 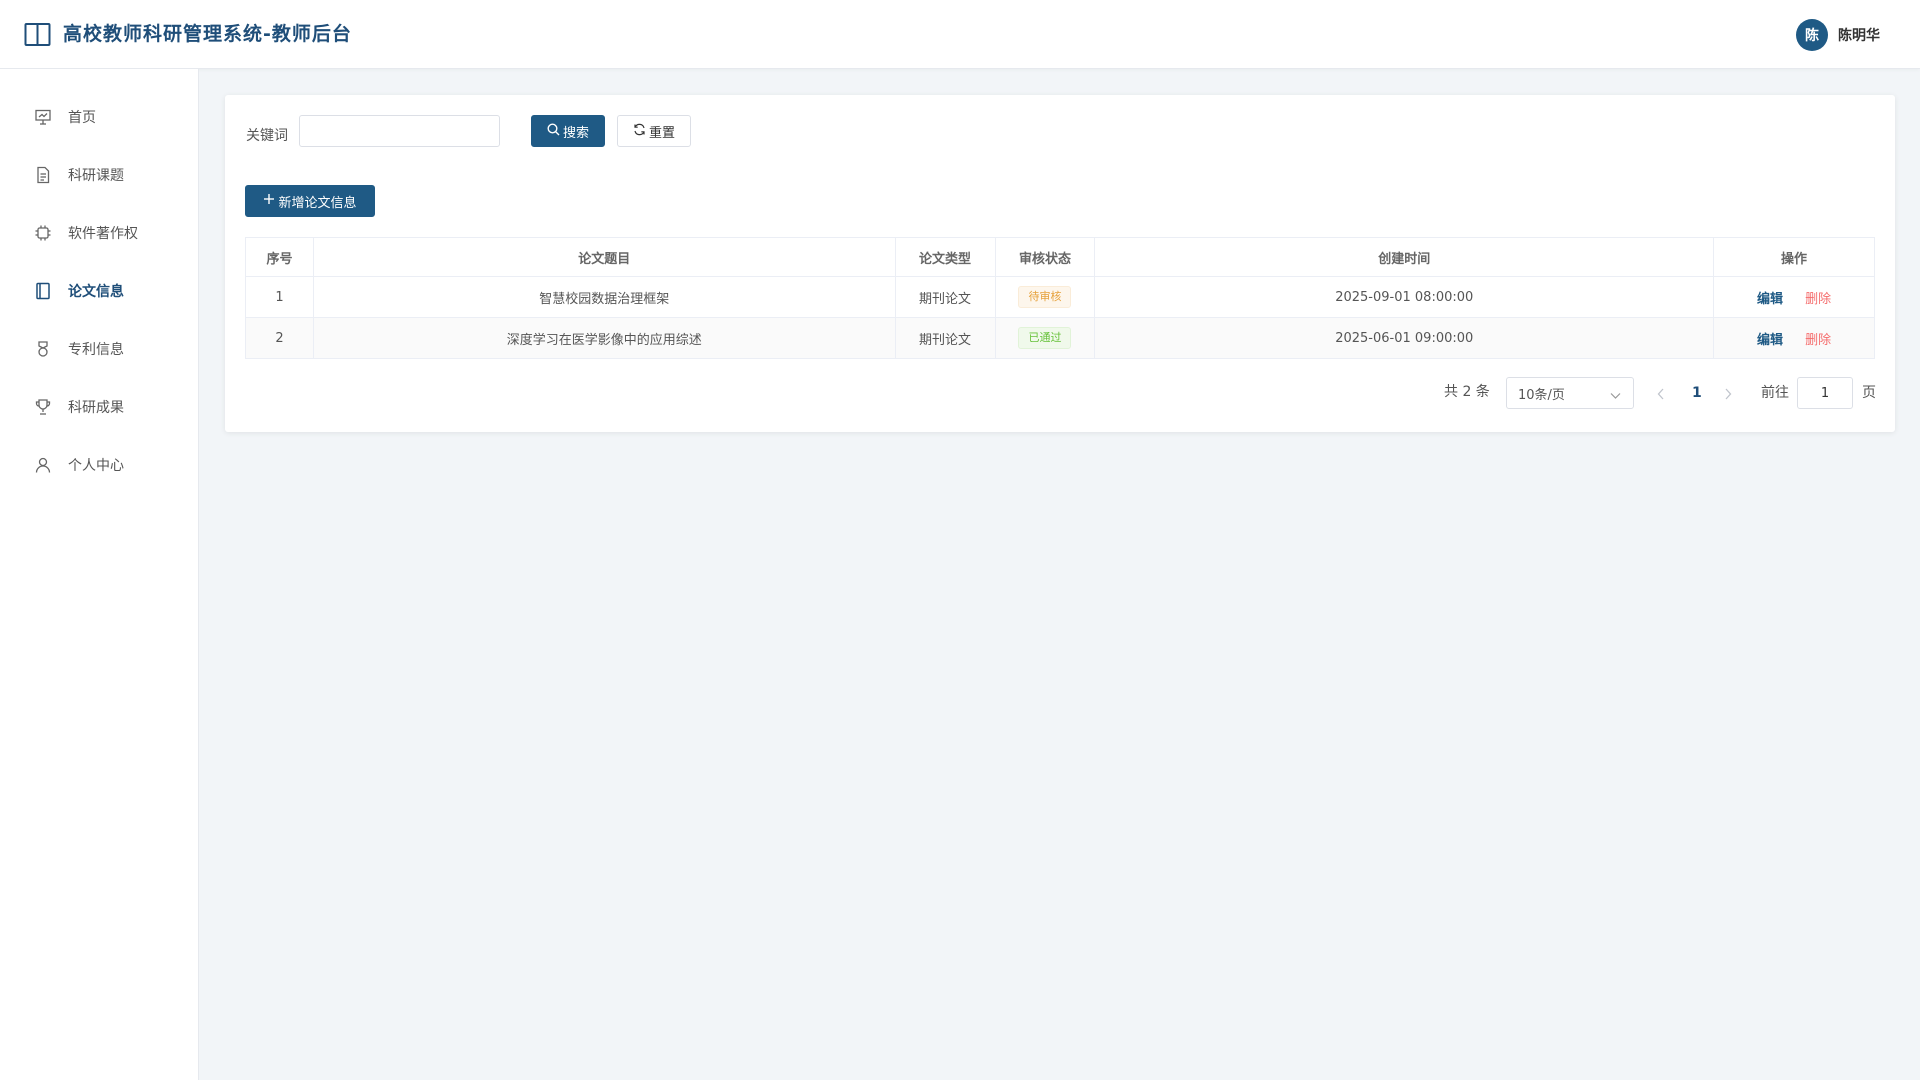 I want to click on sidebar-item-label: 科研成果, so click(x=96, y=408).